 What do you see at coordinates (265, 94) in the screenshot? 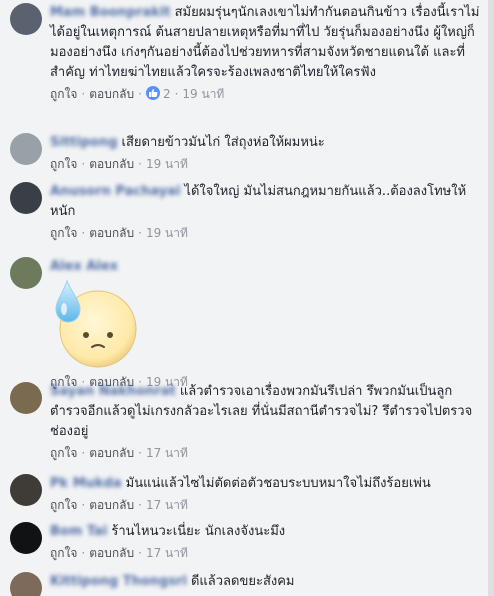
I see `comment-actions: ถูกใจ · ตอบกลับ · 2 · 19 นาที` at bounding box center [265, 94].